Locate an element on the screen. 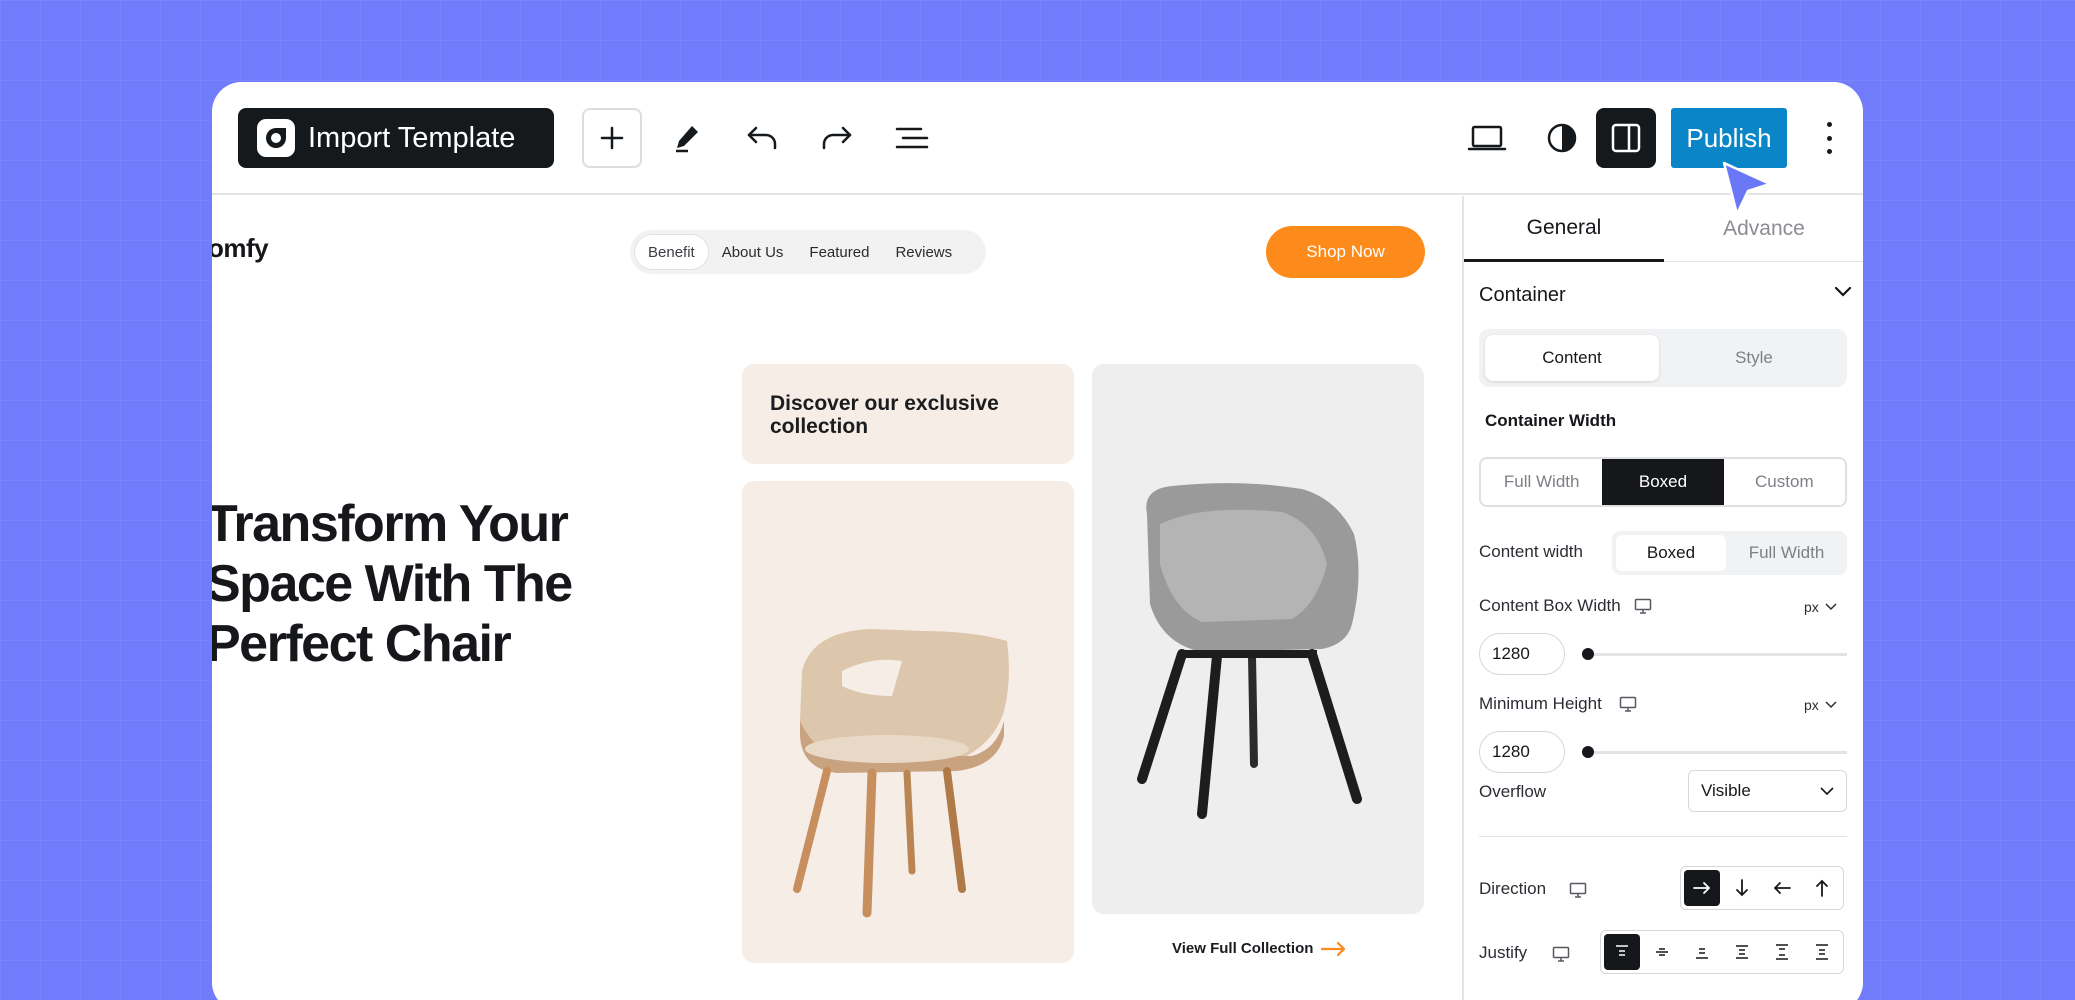 This screenshot has height=1000, width=2075. import-template-label: Import Template is located at coordinates (412, 137).